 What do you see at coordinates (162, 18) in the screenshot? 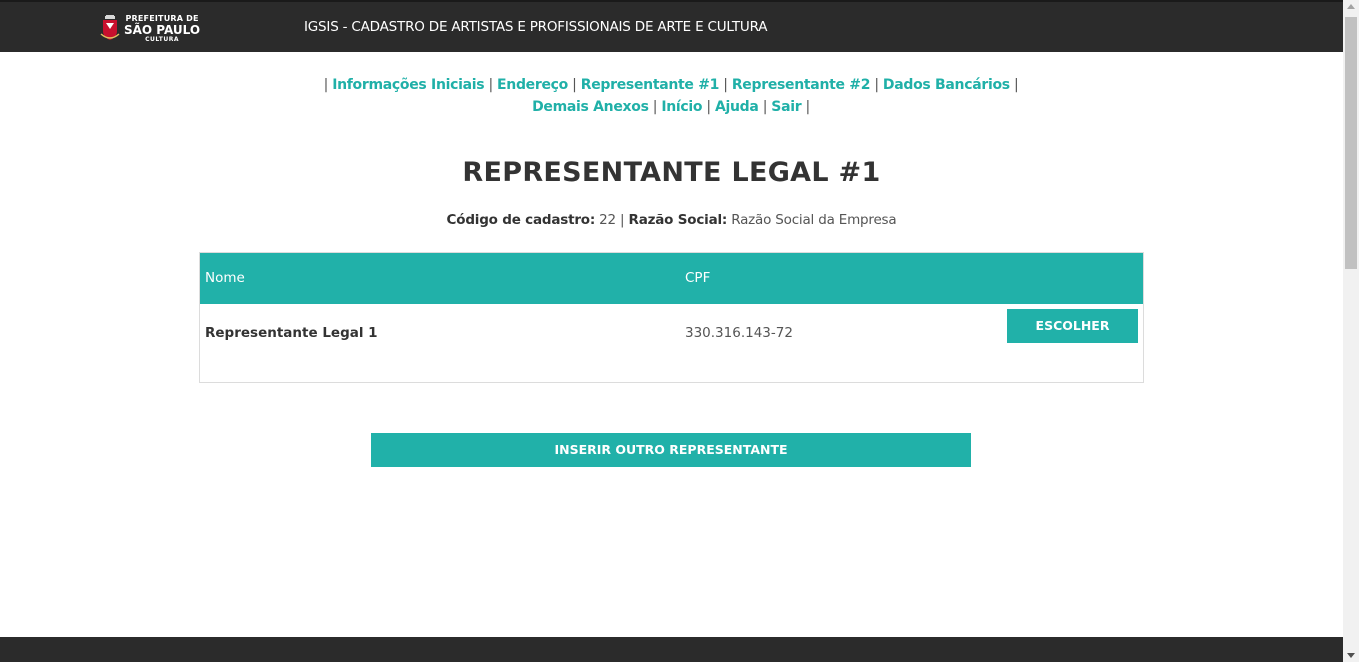
I see `logo-top-text: PREFEITURA DE` at bounding box center [162, 18].